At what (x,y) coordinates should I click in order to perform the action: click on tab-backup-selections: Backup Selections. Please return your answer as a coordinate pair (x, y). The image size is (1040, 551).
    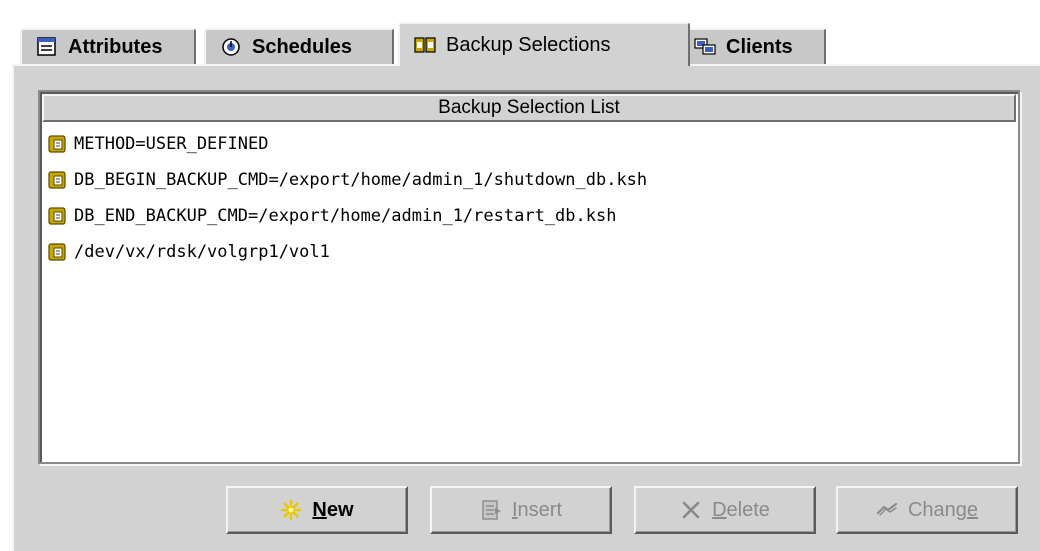
    Looking at the image, I should click on (544, 44).